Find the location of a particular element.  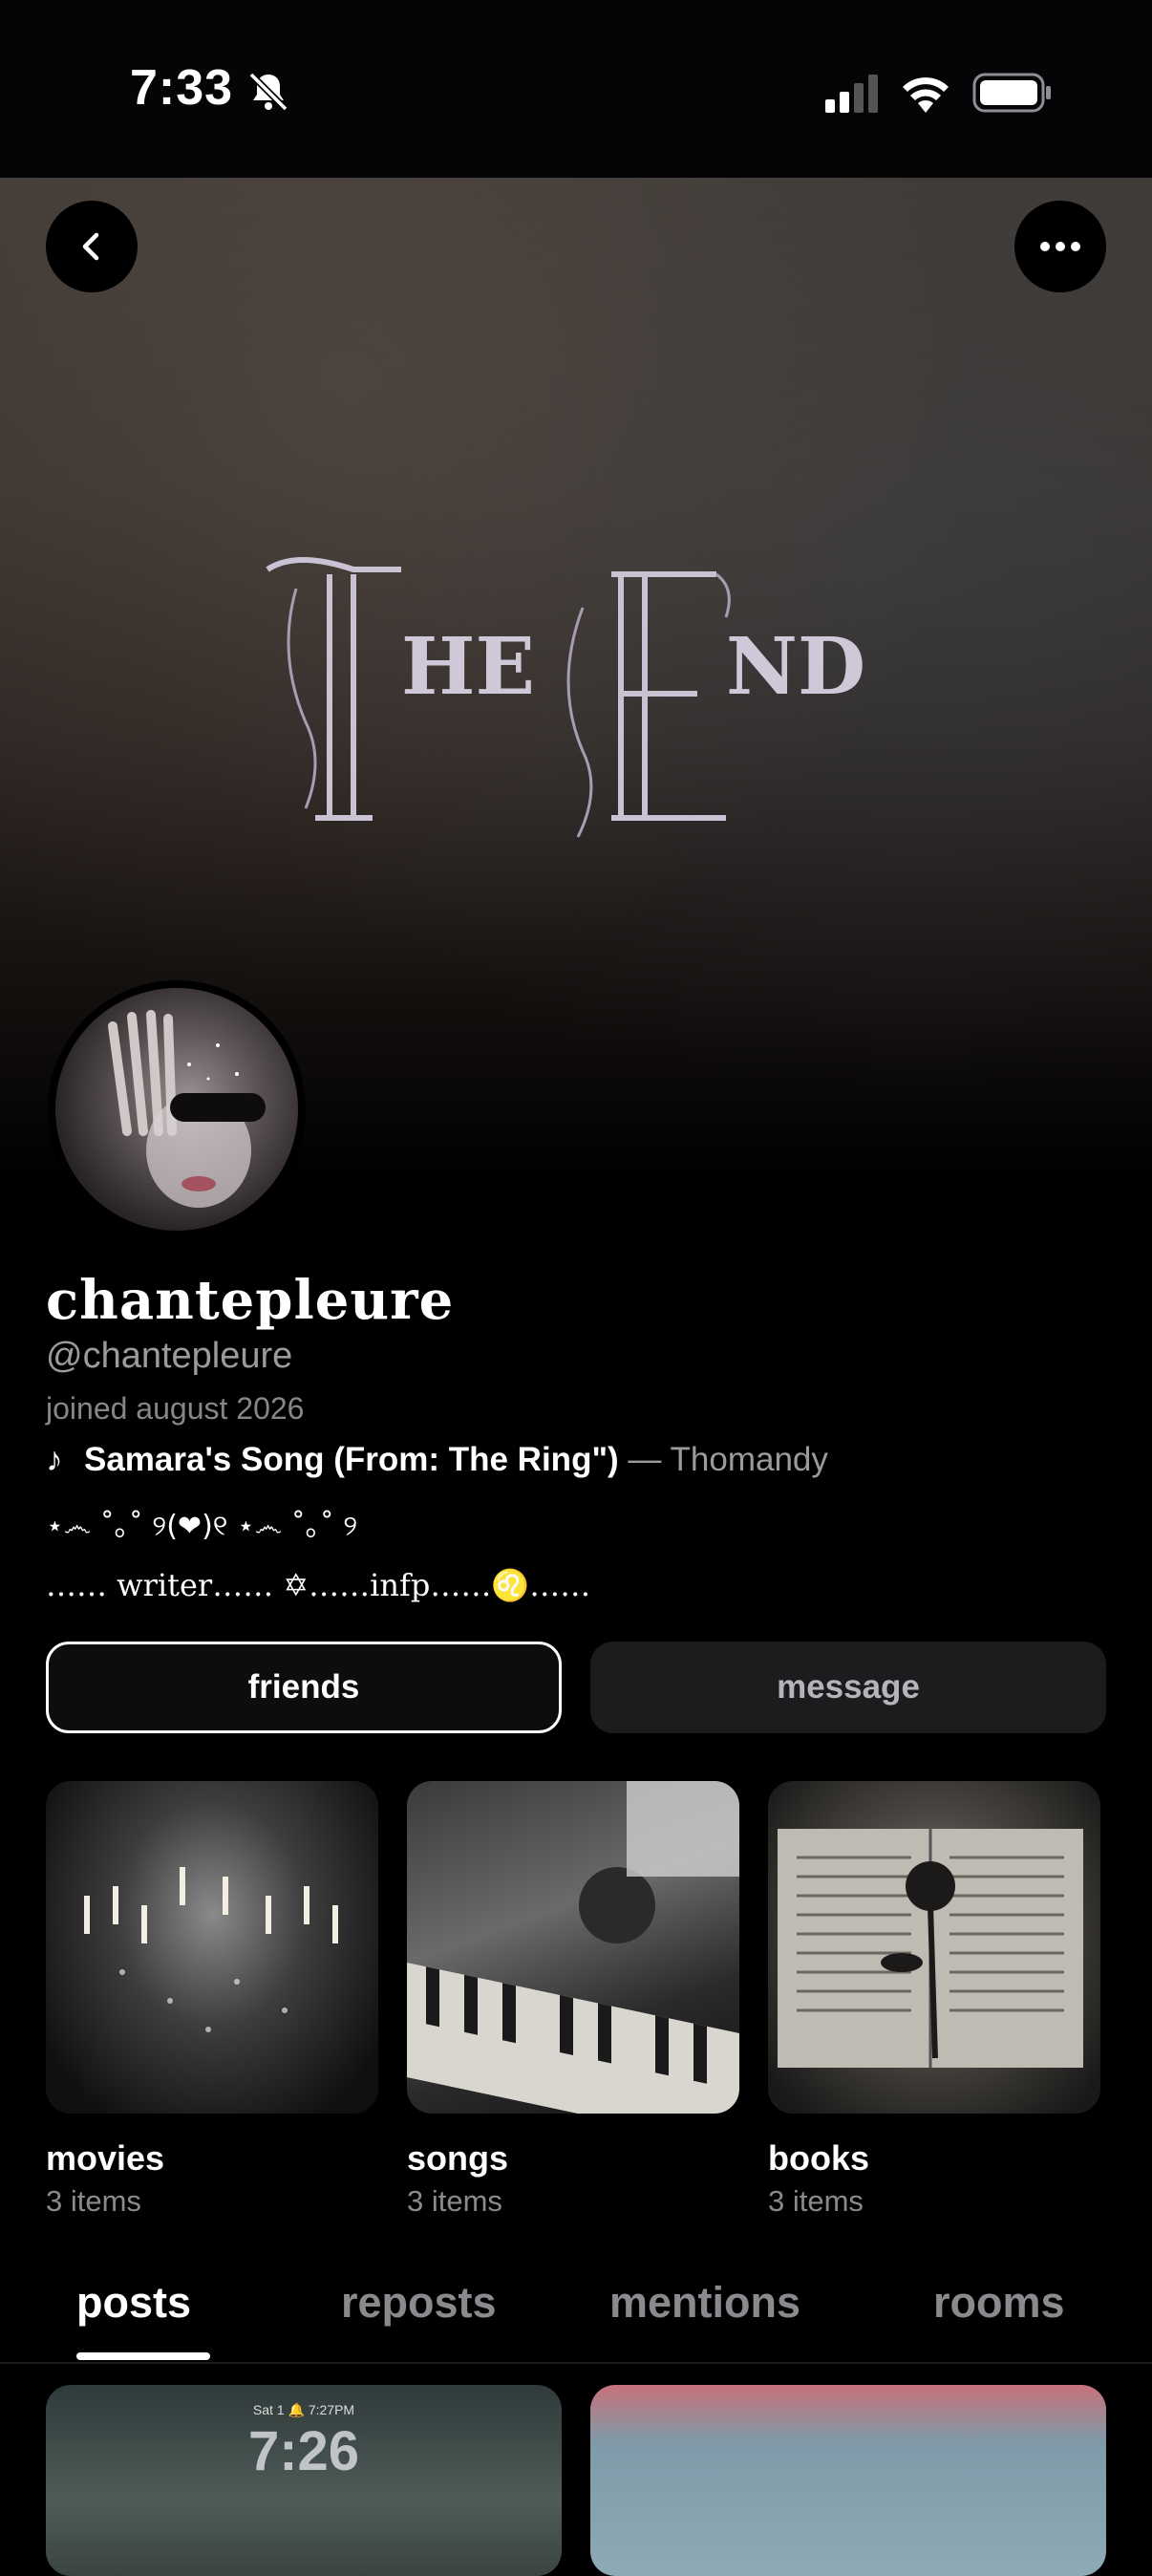

ellipsis-icon is located at coordinates (1060, 246).